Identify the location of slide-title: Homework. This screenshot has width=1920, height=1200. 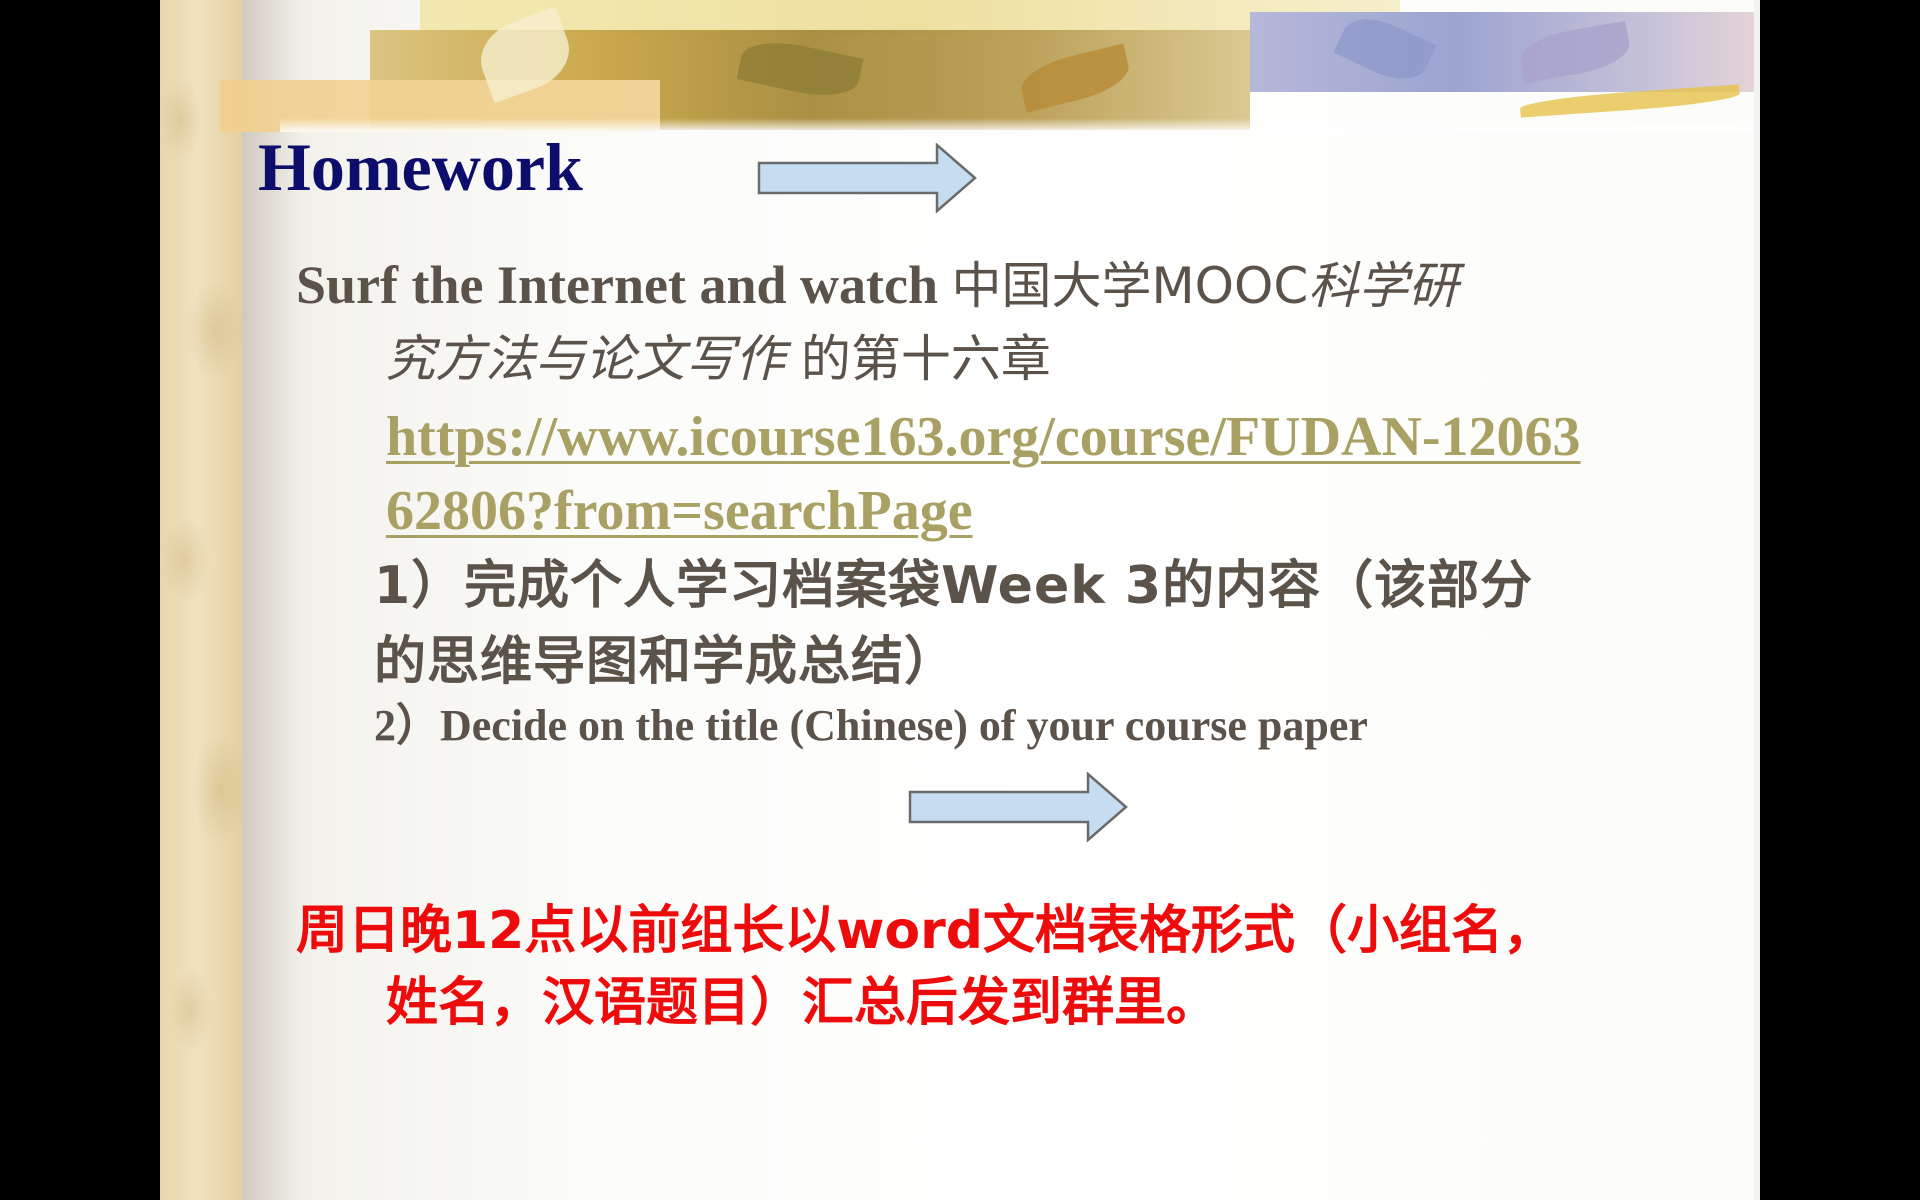
(420, 167).